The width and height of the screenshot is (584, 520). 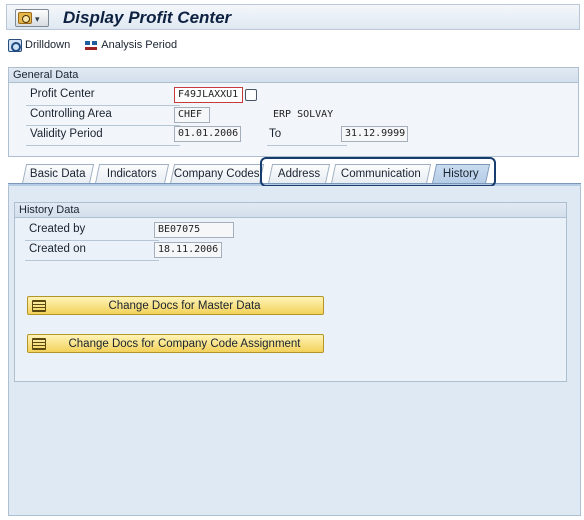 I want to click on analysis-period-icon, so click(x=91, y=45).